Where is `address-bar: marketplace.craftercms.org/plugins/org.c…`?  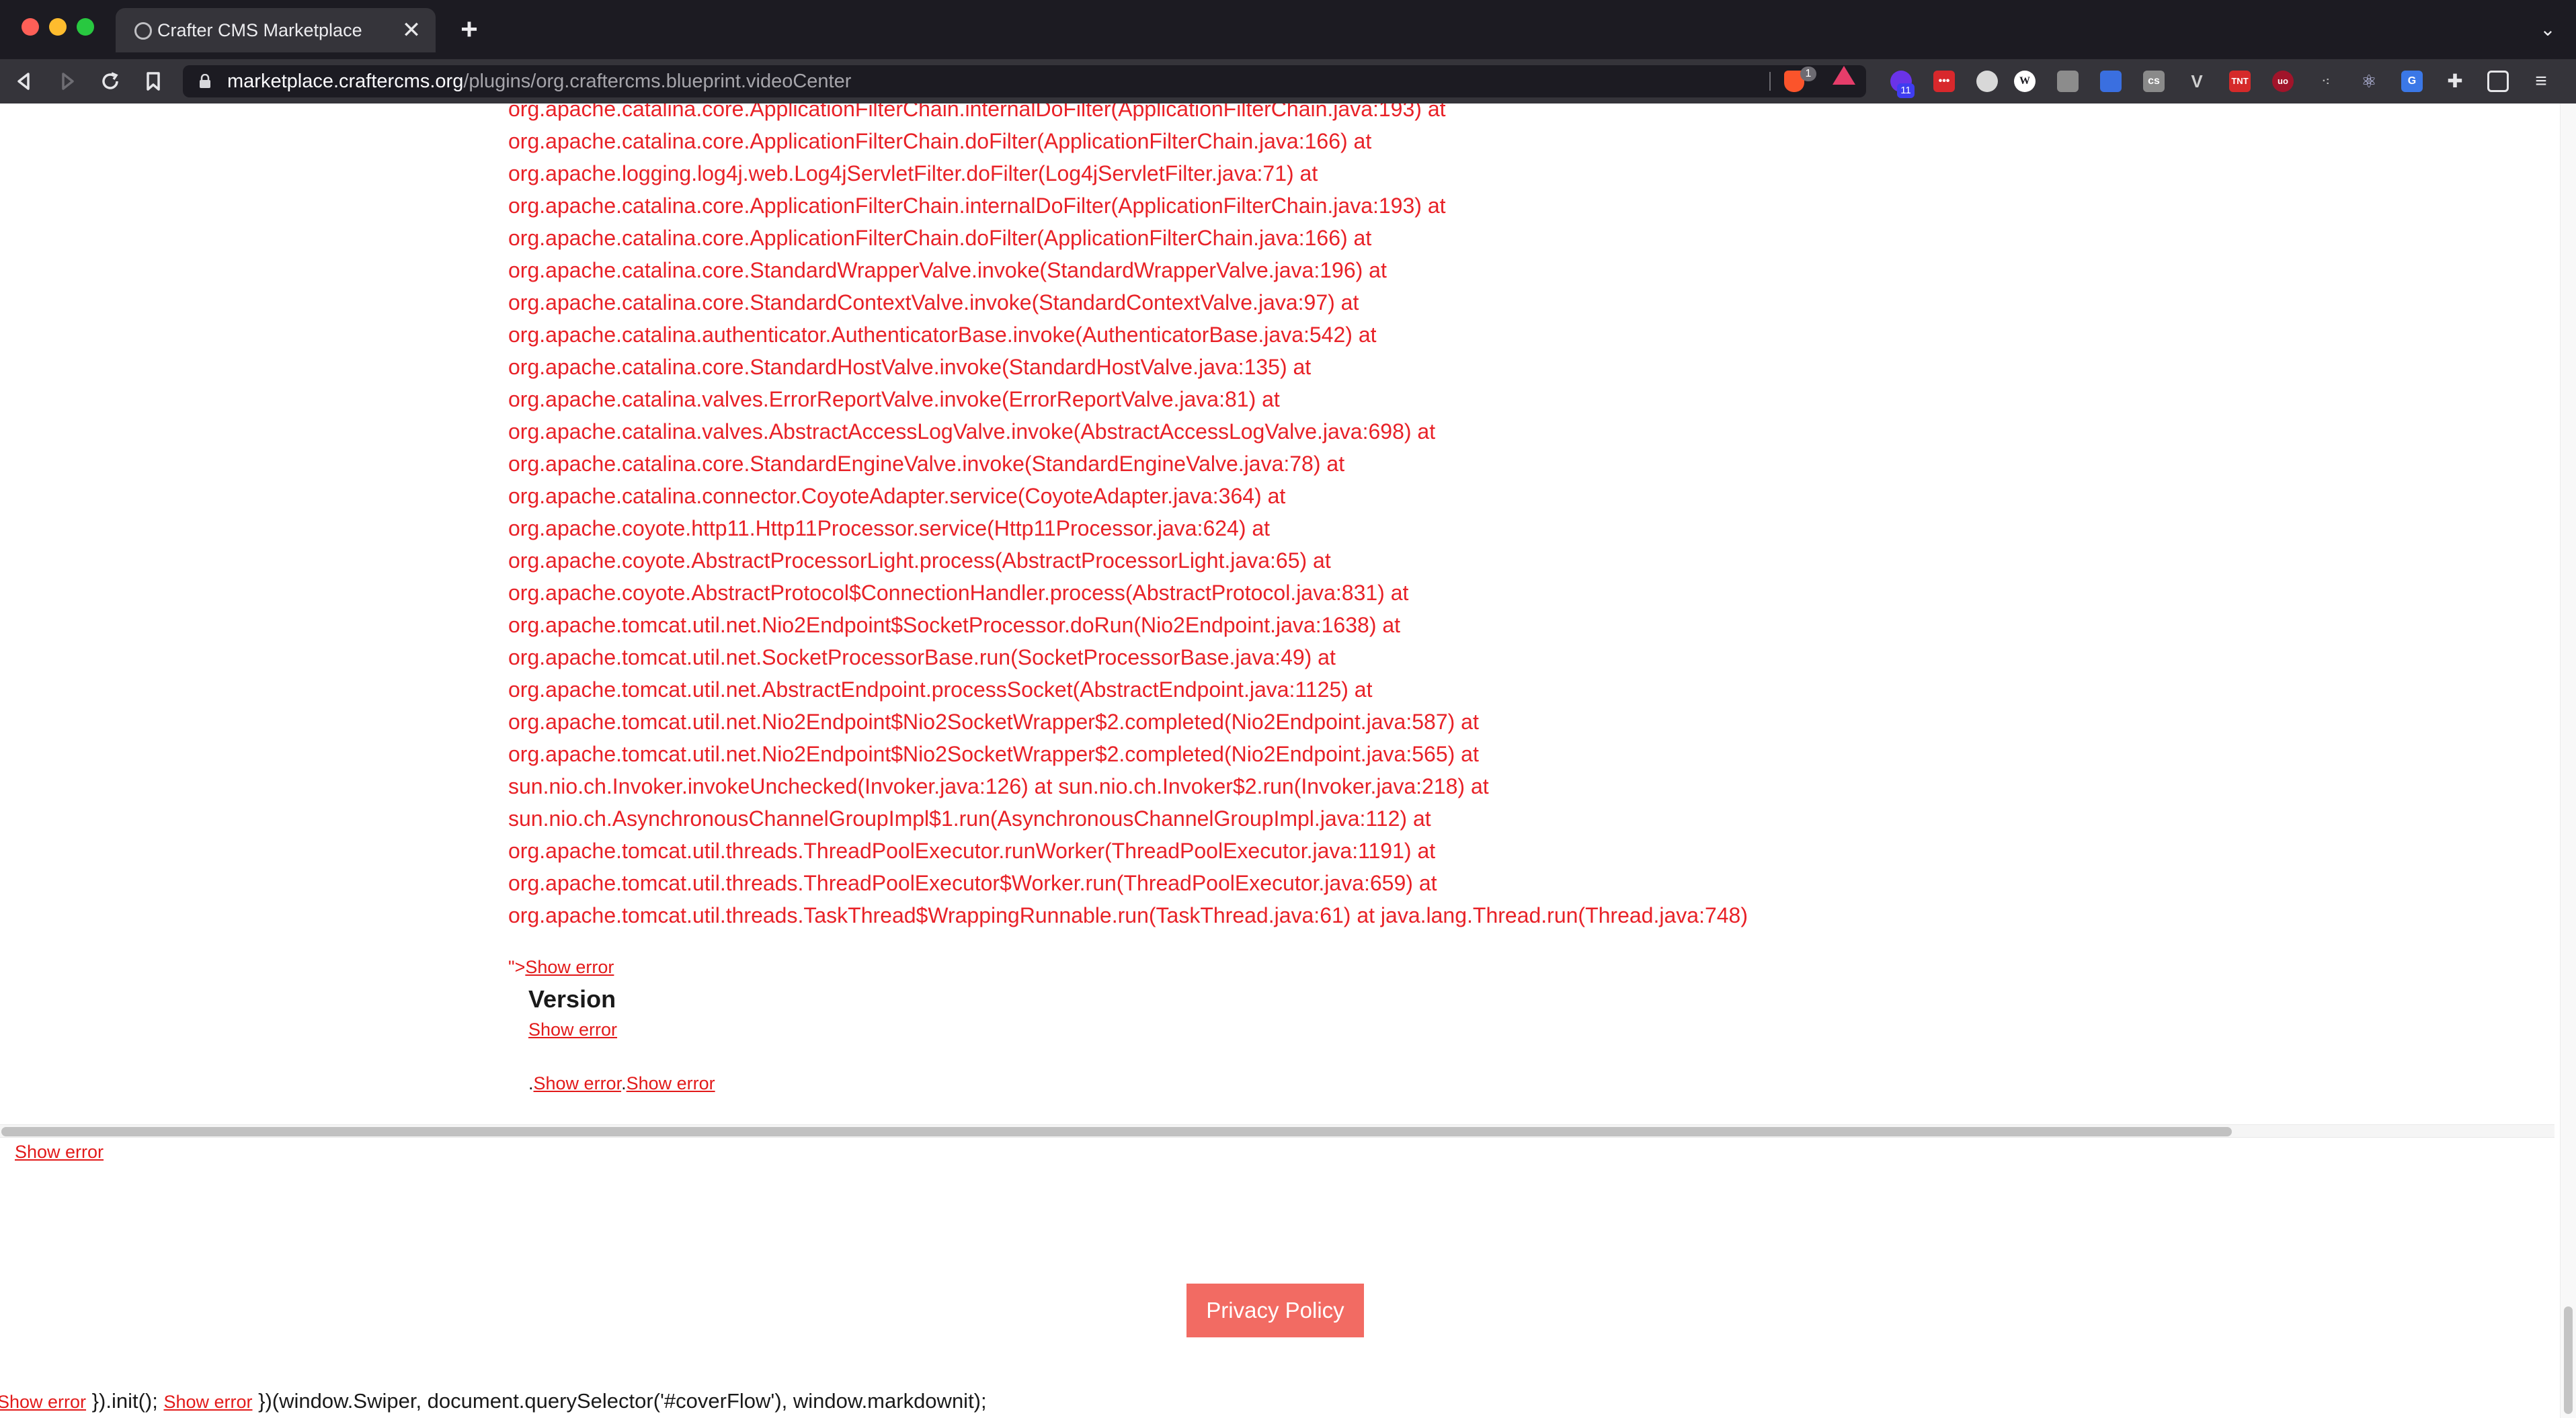 address-bar: marketplace.craftercms.org/plugins/org.c… is located at coordinates (1024, 81).